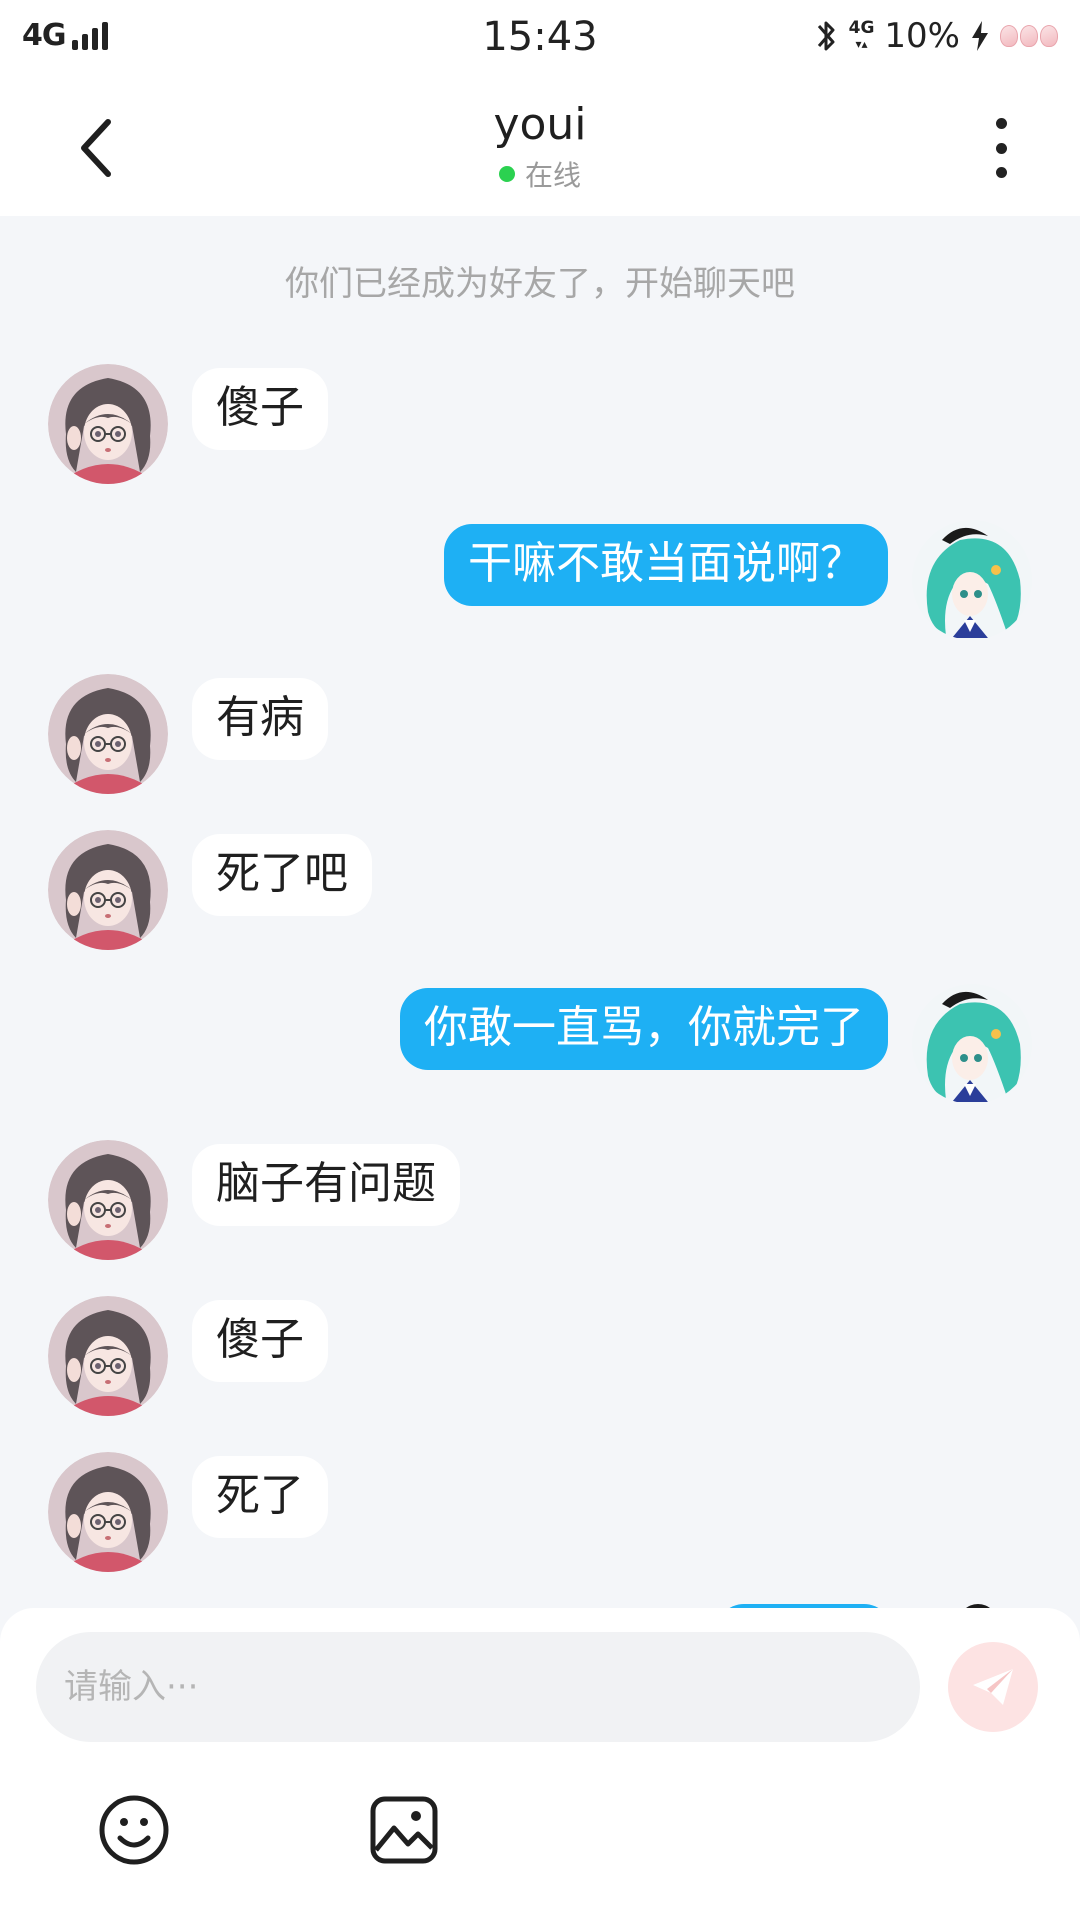  I want to click on emoji-button, so click(134, 1830).